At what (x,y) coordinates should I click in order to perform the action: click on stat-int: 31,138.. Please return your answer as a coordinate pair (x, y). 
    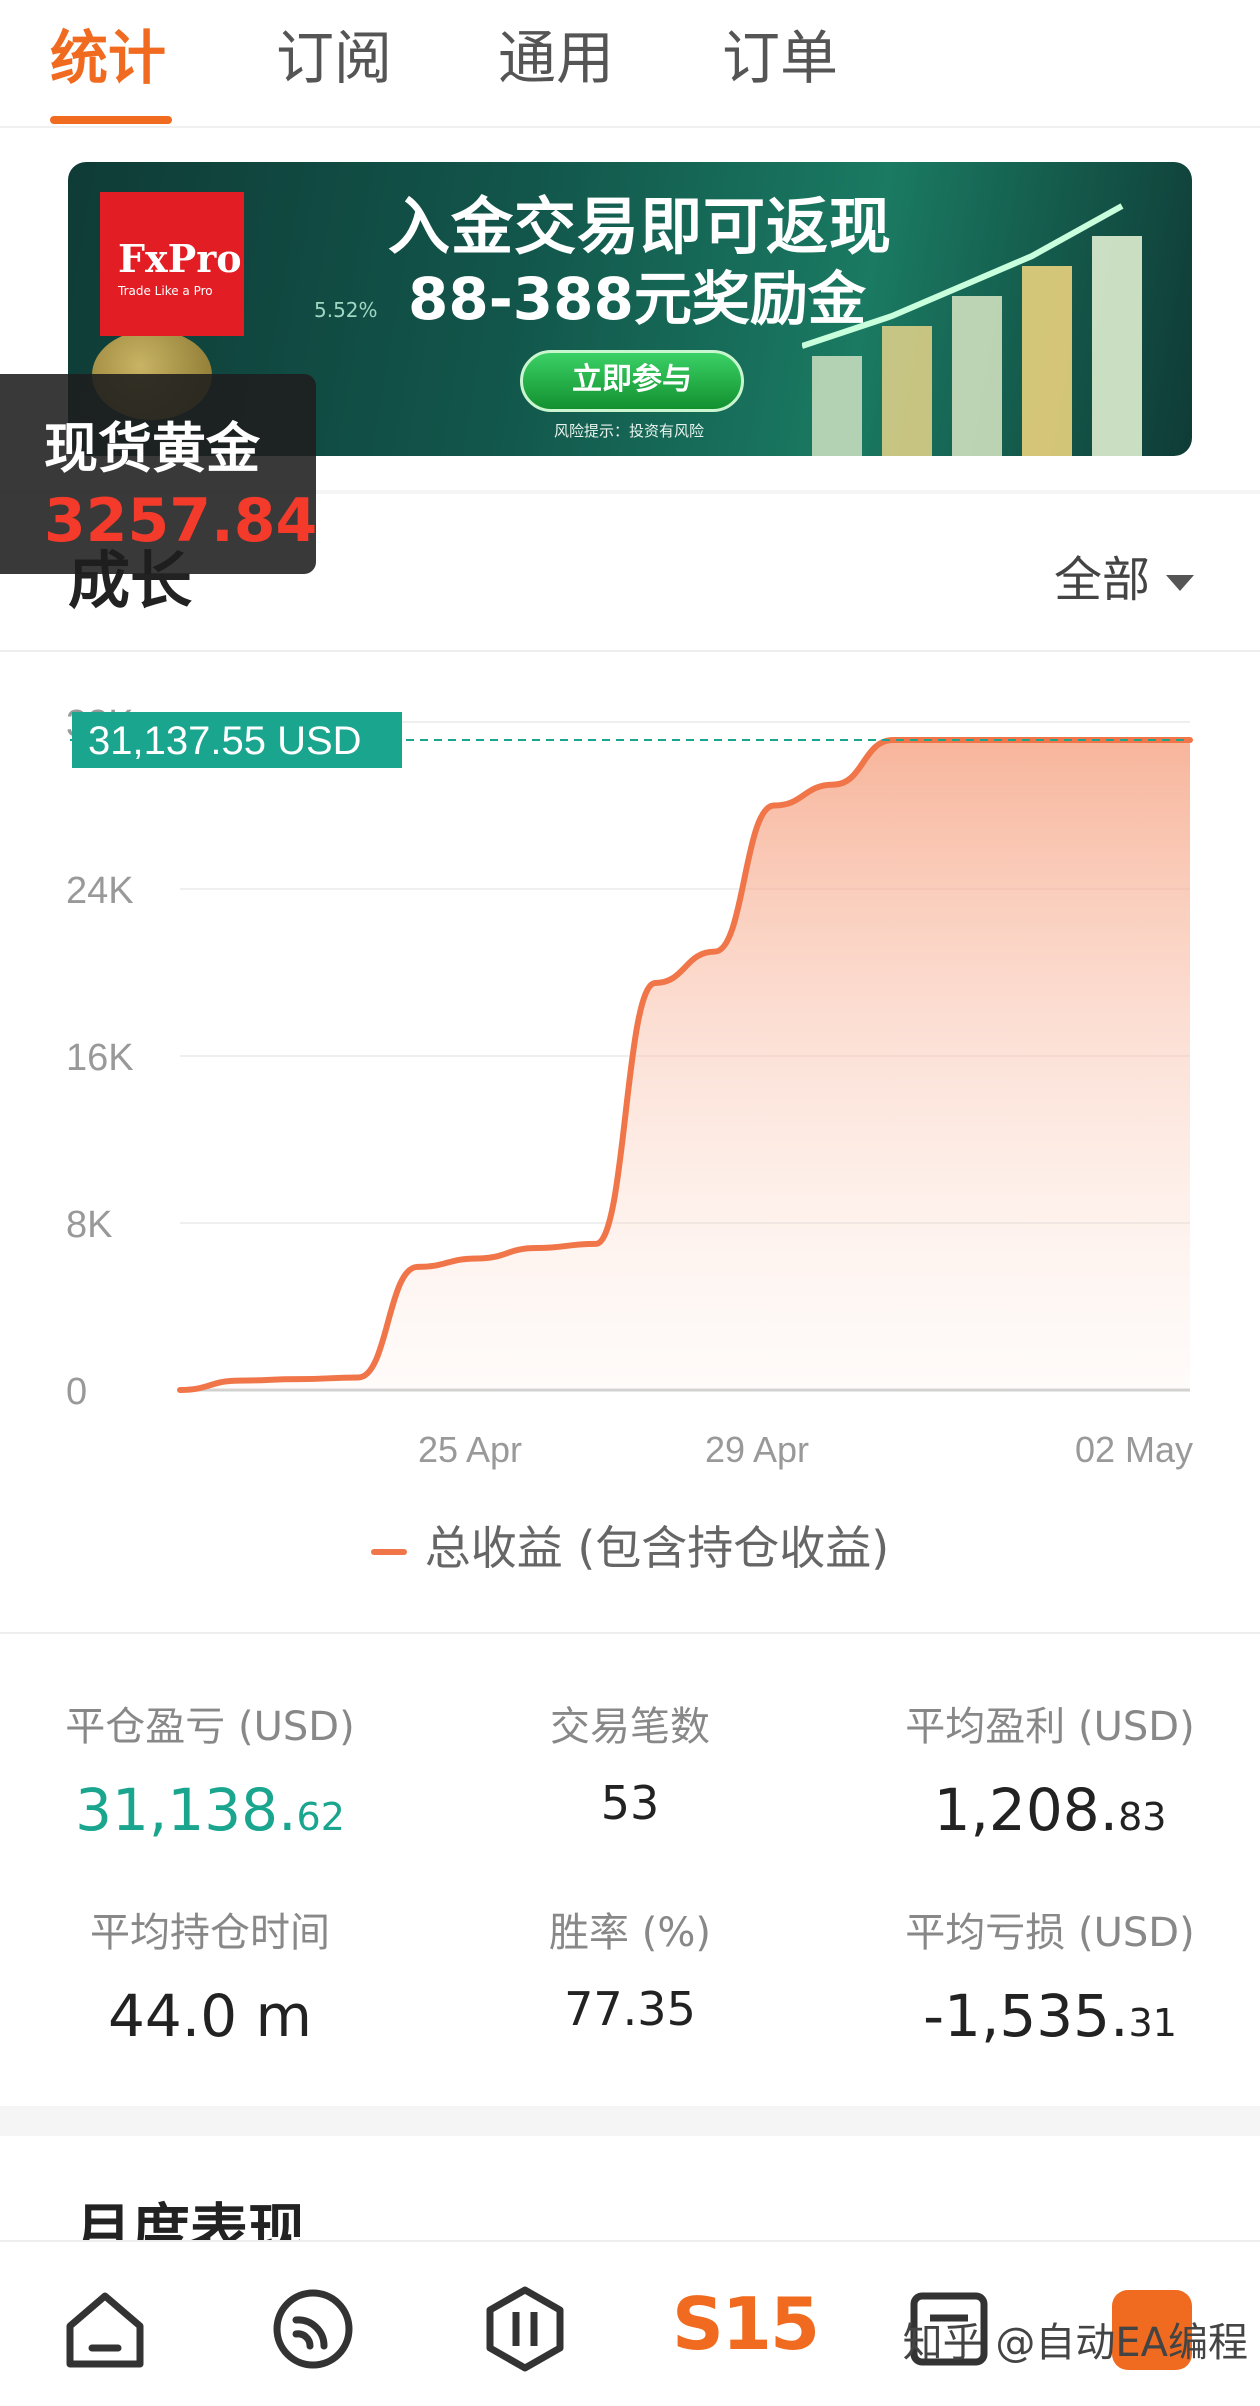
    Looking at the image, I should click on (186, 1810).